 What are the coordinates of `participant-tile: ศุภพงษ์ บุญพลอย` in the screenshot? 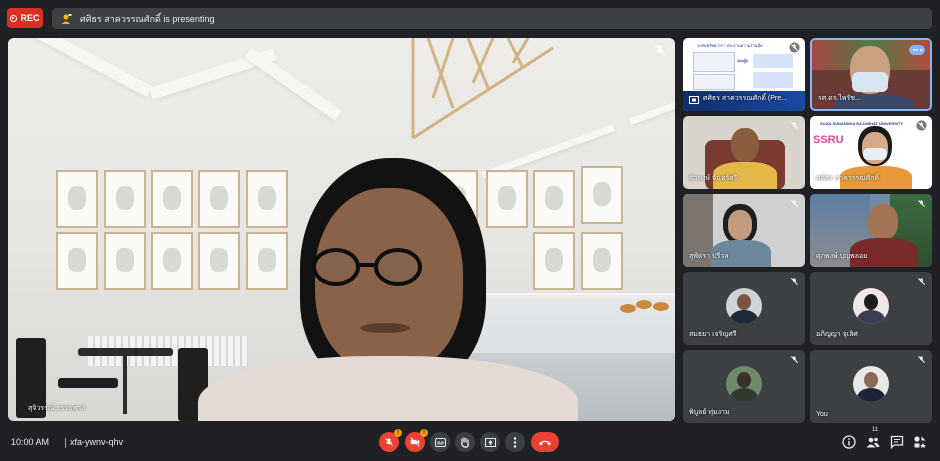 It's located at (871, 230).